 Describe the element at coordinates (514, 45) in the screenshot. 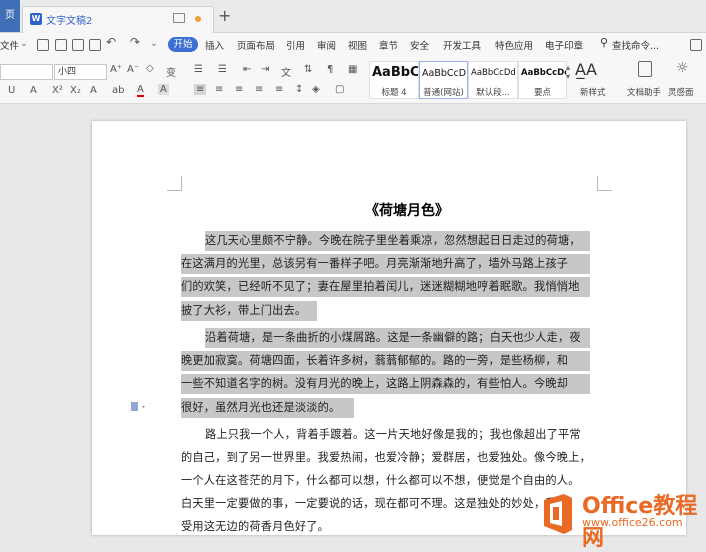

I see `menu-special-apps: 特色应用` at that location.